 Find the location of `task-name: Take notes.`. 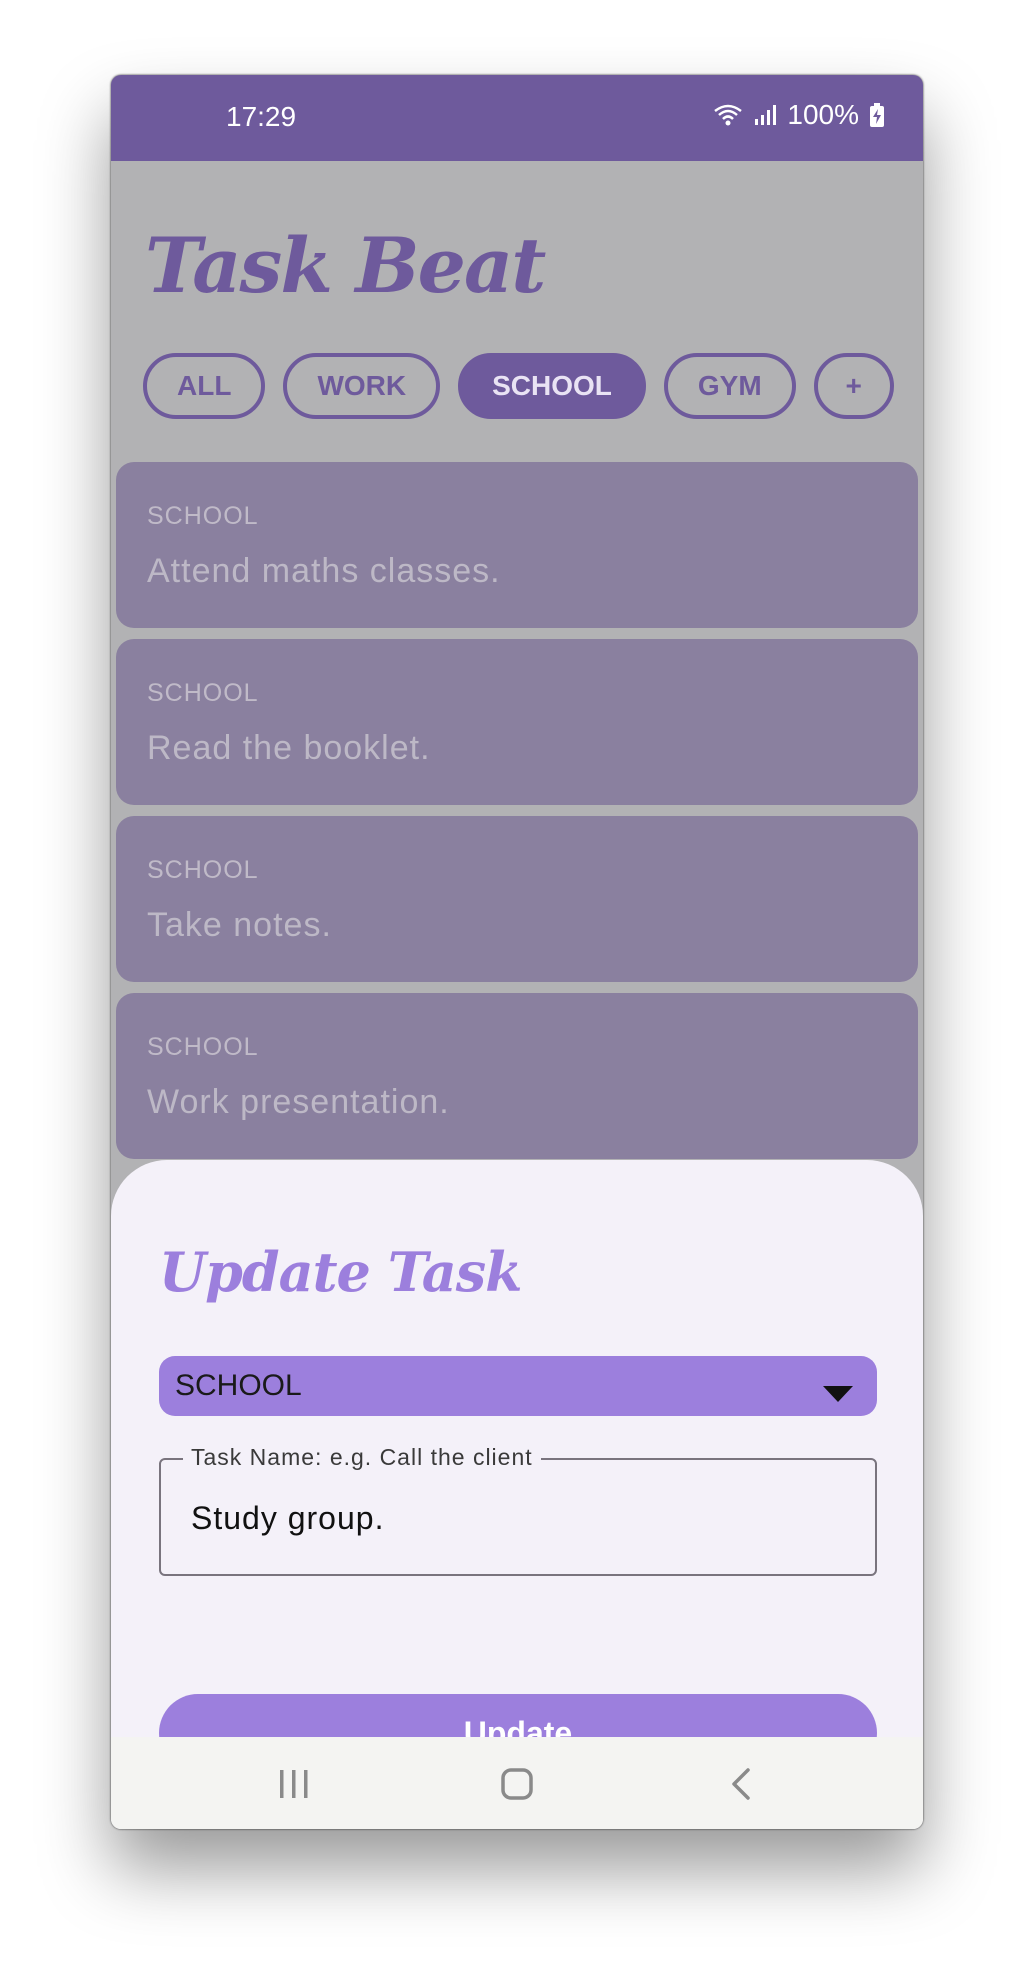

task-name: Take notes. is located at coordinates (239, 925).